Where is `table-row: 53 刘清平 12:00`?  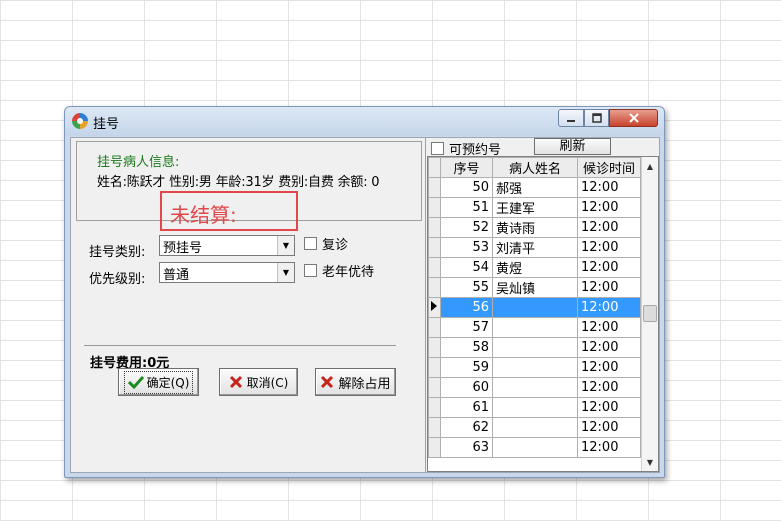 table-row: 53 刘清平 12:00 is located at coordinates (534, 247).